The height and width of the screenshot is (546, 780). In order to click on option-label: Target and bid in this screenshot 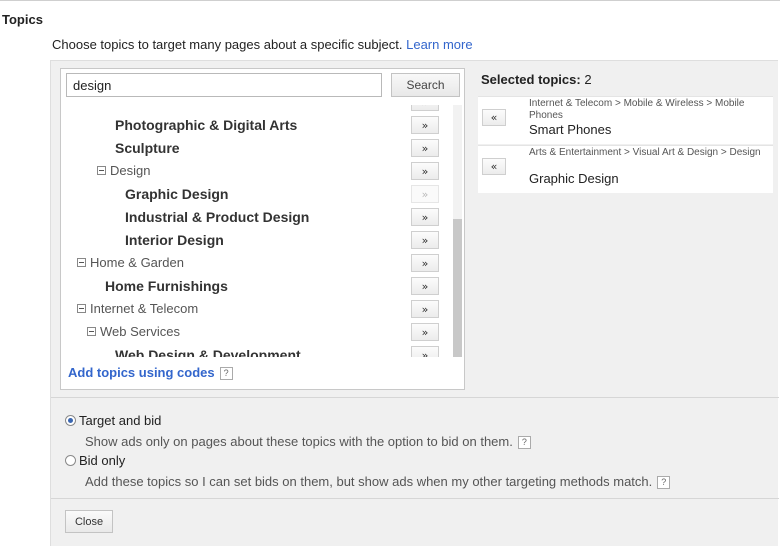, I will do `click(120, 420)`.